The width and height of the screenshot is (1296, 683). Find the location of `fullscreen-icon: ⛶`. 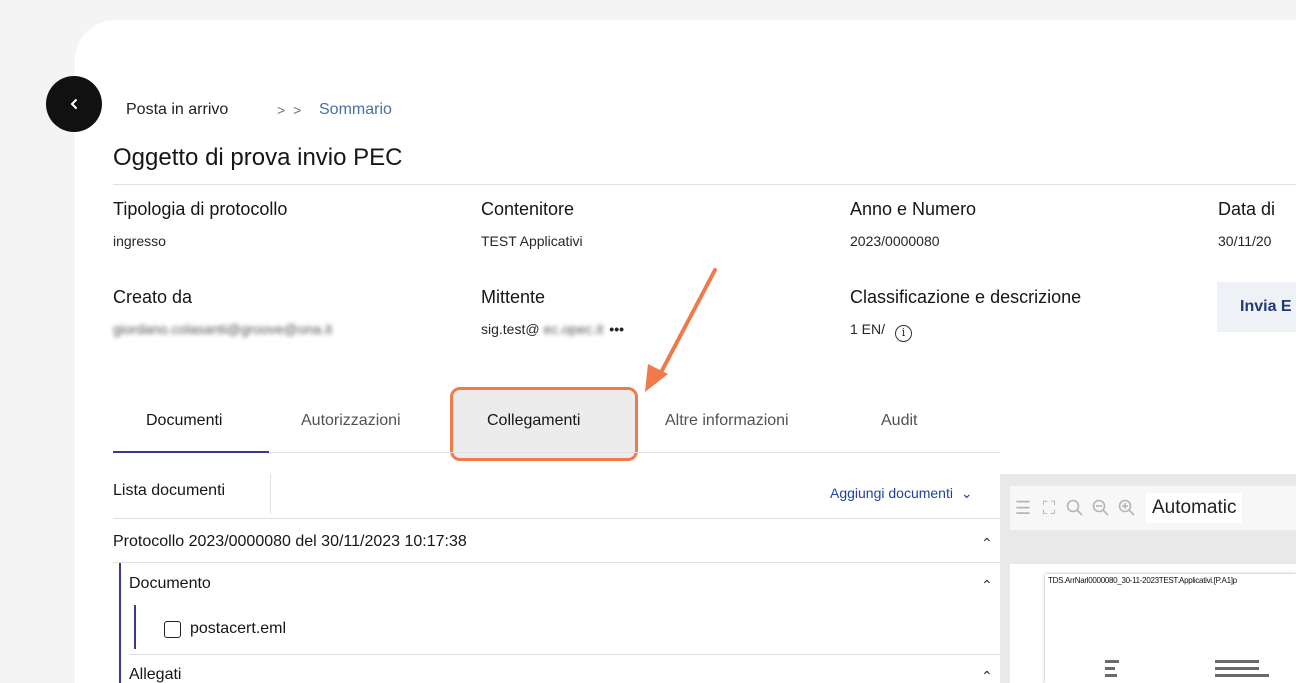

fullscreen-icon: ⛶ is located at coordinates (1049, 508).